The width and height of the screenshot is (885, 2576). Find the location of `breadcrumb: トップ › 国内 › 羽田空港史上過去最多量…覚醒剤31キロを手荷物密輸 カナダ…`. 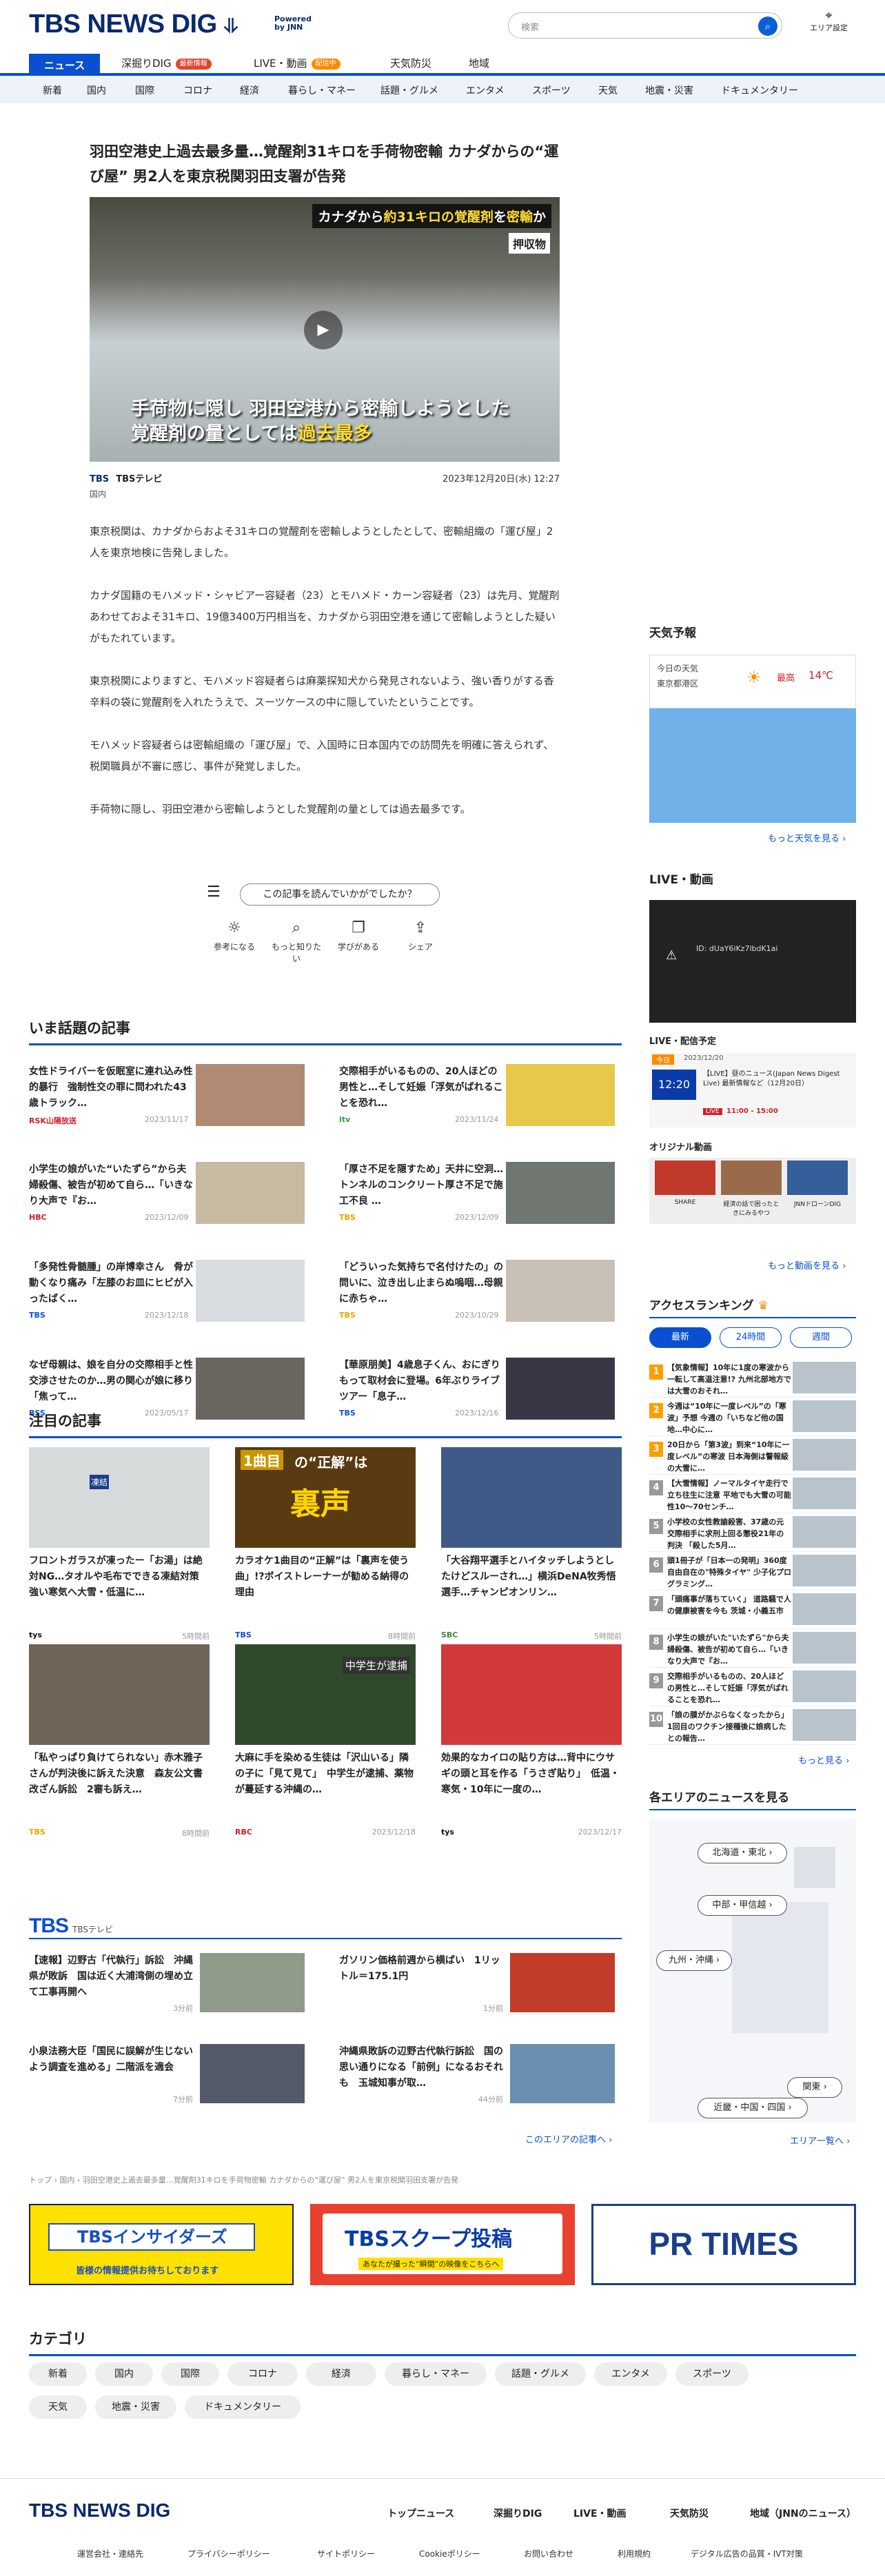

breadcrumb: トップ › 国内 › 羽田空港史上過去最多量…覚醒剤31キロを手荷物密輸 カナダ… is located at coordinates (243, 2179).